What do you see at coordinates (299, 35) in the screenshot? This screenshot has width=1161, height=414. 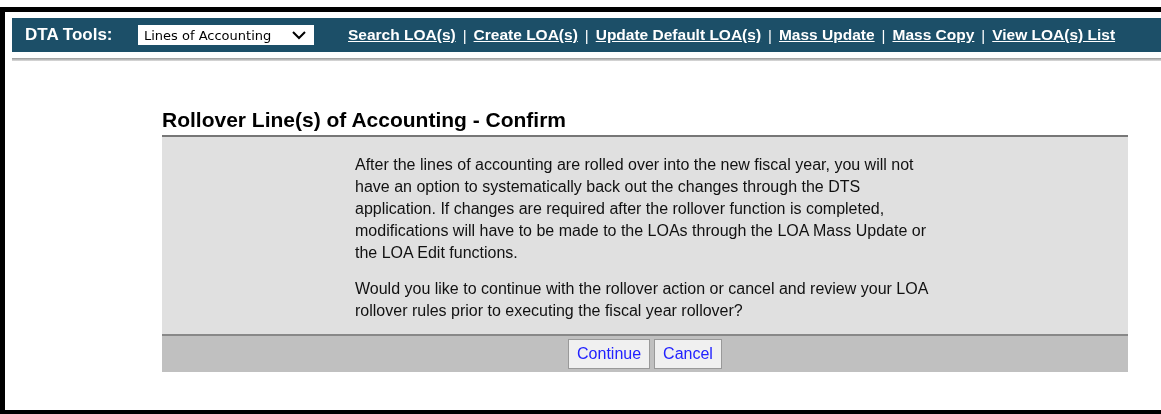 I see `chevron-down-icon` at bounding box center [299, 35].